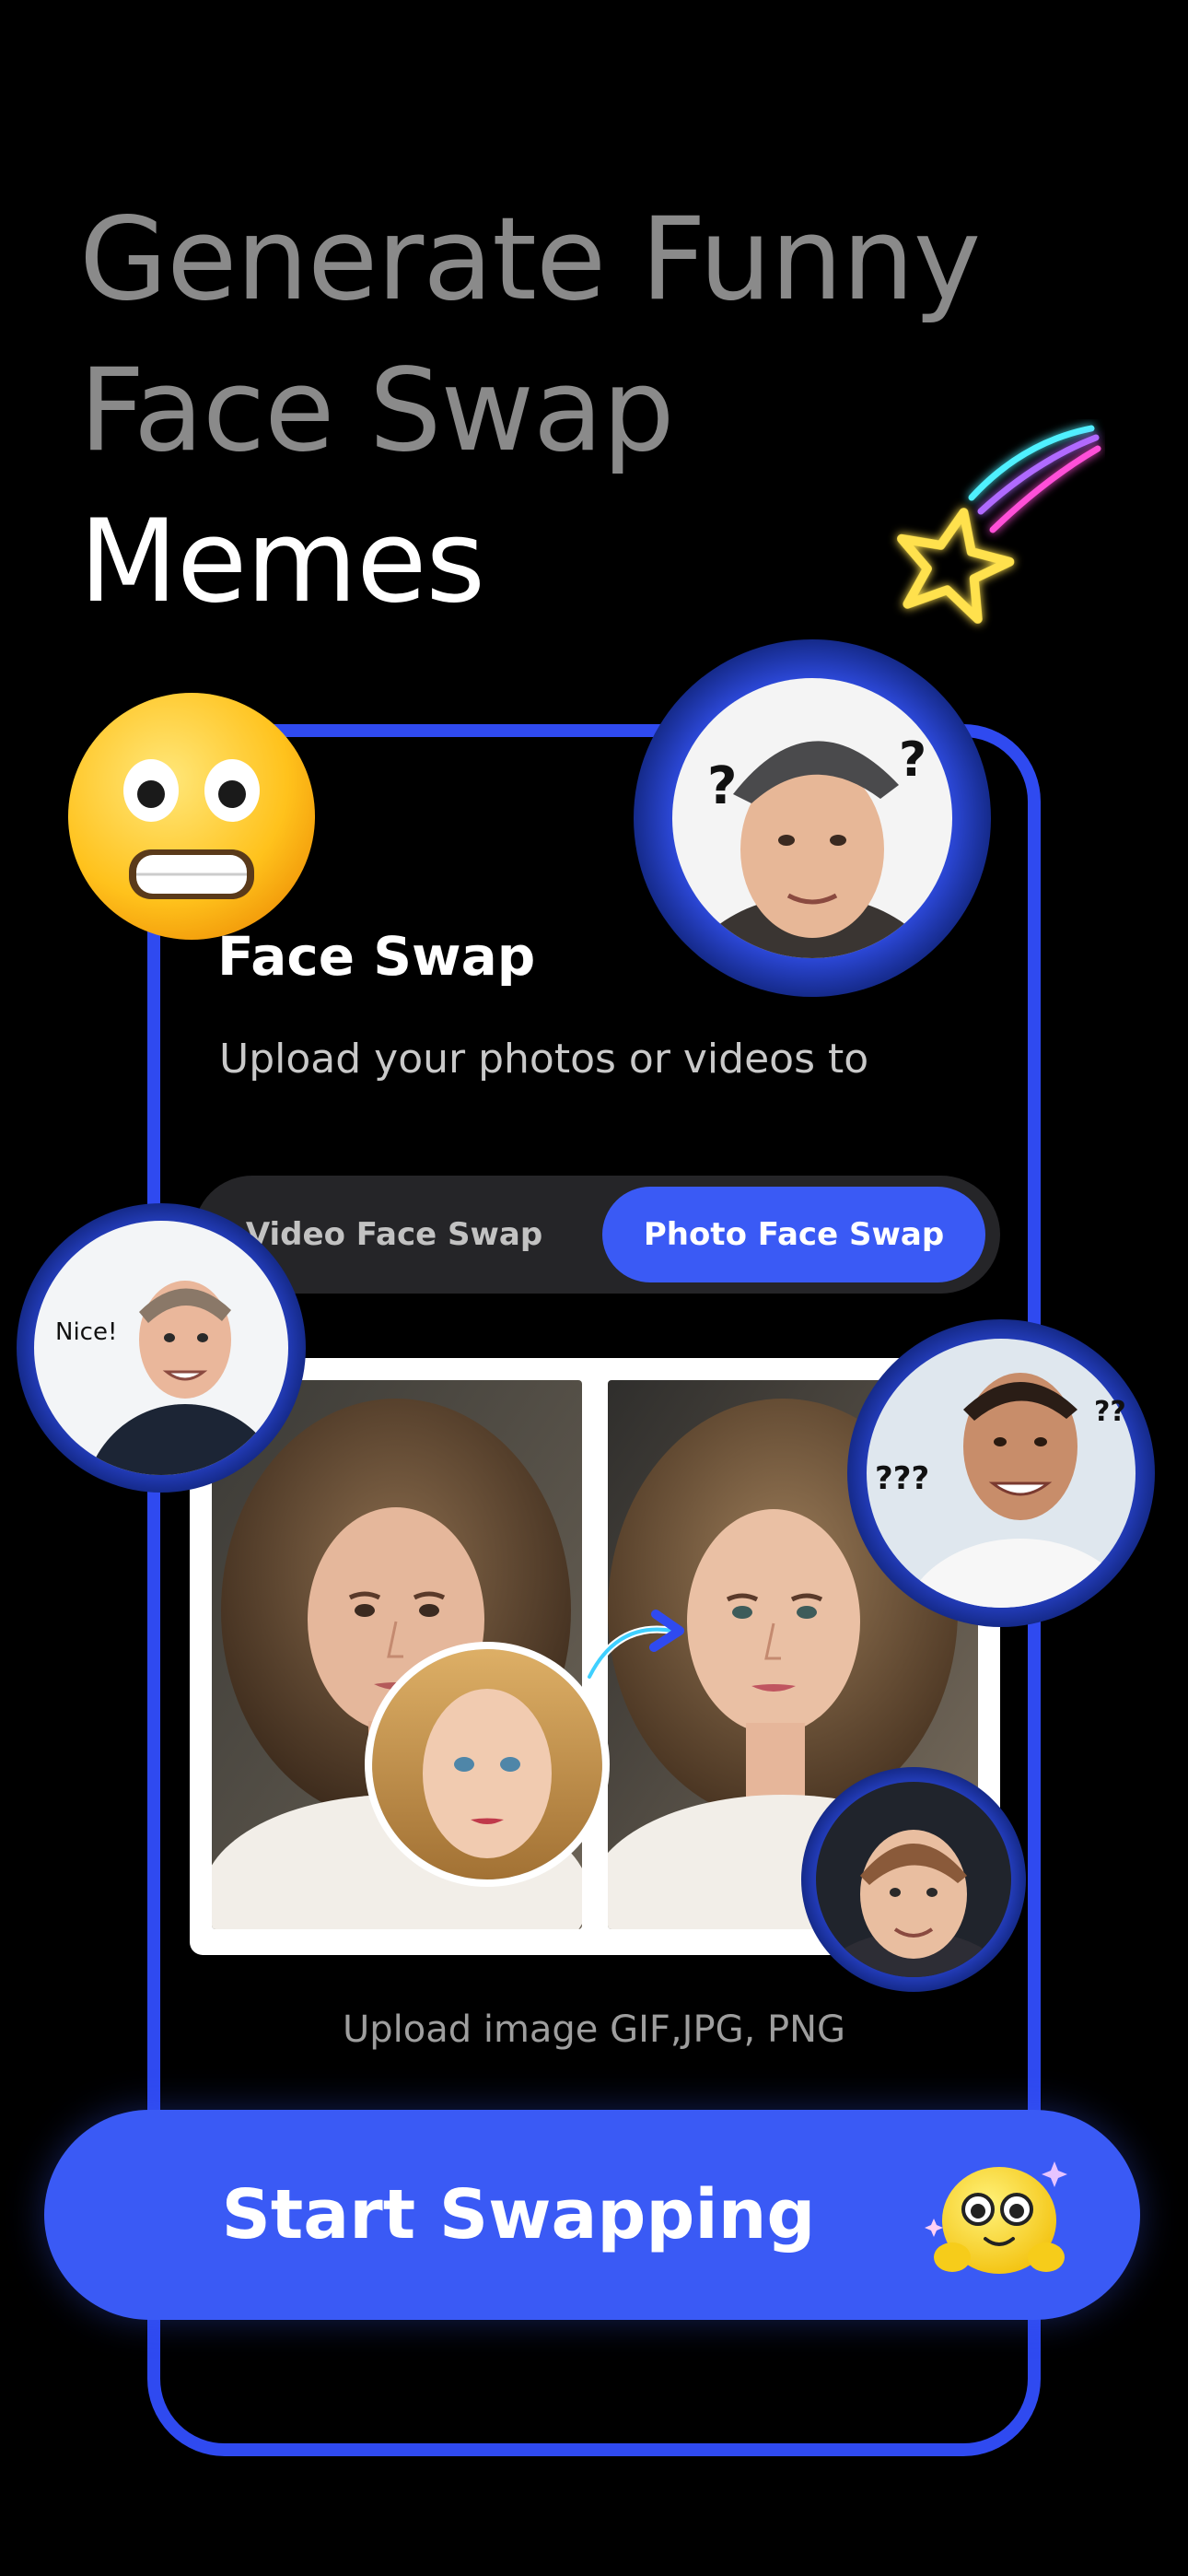 Image resolution: width=1188 pixels, height=2576 pixels. I want to click on card-subtitle: Upload your photos or videos to, so click(544, 1059).